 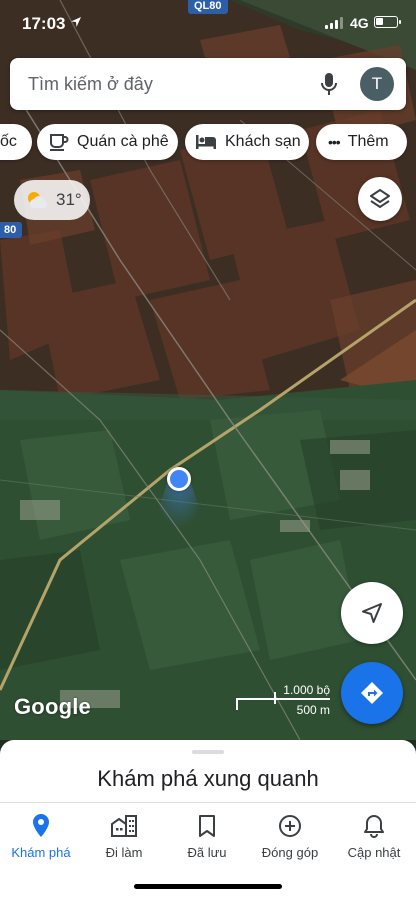 I want to click on nav-contribute: Đóng góp, so click(x=290, y=835).